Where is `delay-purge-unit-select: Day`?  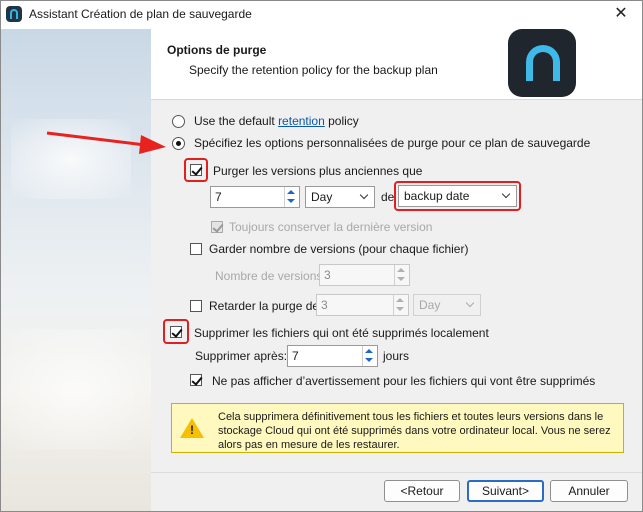 delay-purge-unit-select: Day is located at coordinates (447, 305).